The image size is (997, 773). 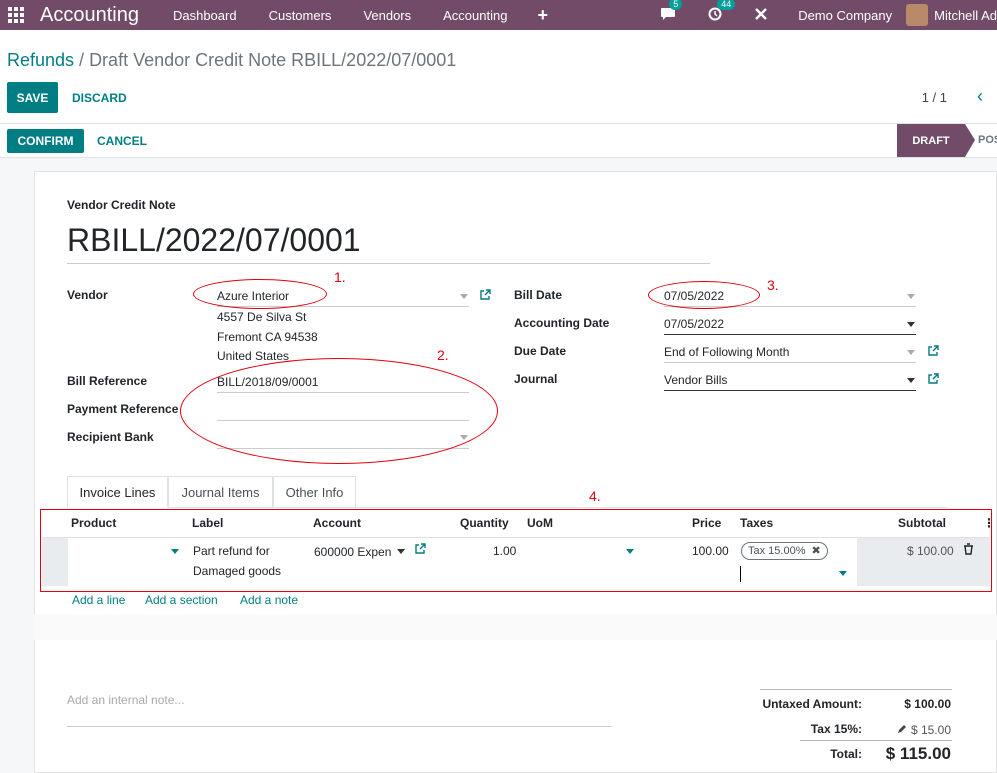 I want to click on add-section-link: Add a section, so click(x=181, y=600).